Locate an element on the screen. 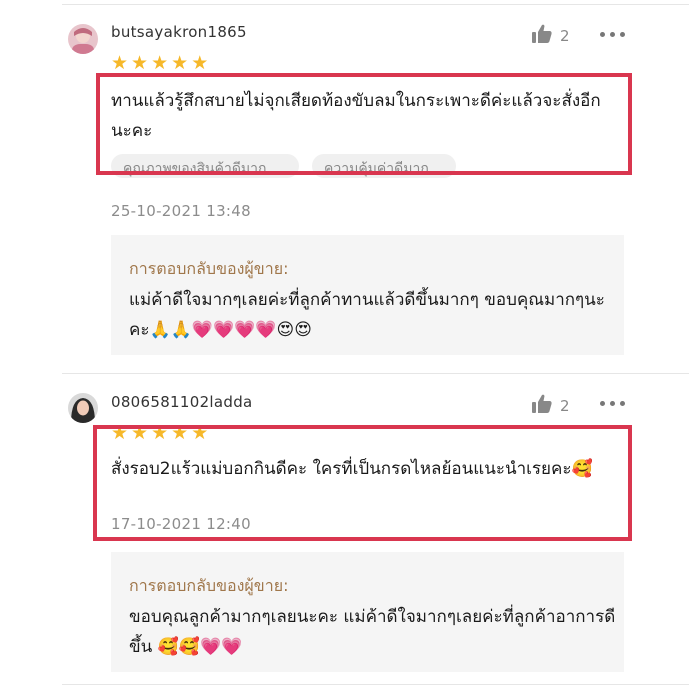  star-rating: ★ ★ ★ ★ ★ is located at coordinates (159, 63).